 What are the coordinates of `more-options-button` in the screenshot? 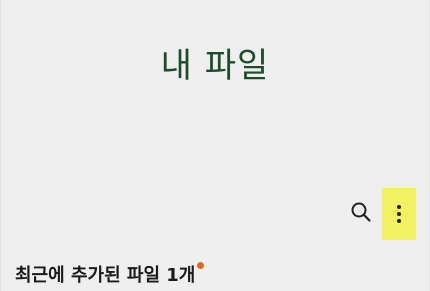 It's located at (399, 214).